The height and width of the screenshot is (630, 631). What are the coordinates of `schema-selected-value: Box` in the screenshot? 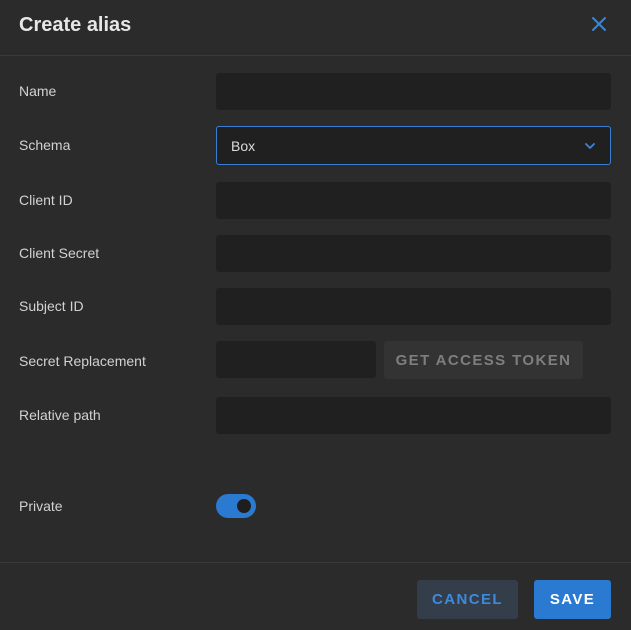 It's located at (243, 146).